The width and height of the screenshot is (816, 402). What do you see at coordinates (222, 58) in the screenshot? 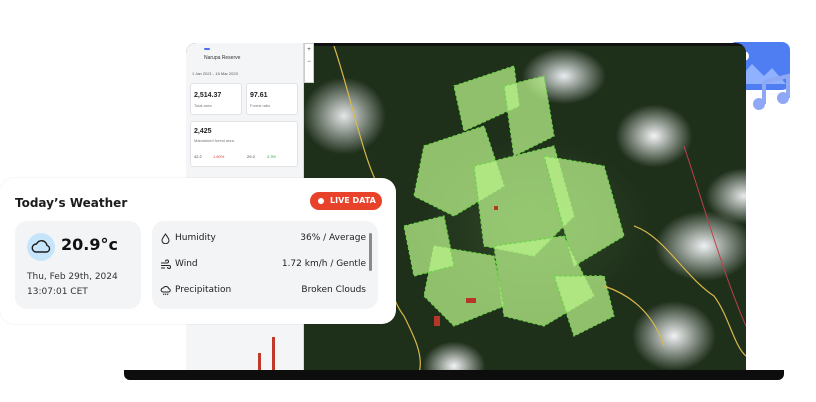
I see `reserve-name: Narupa Reserve` at bounding box center [222, 58].